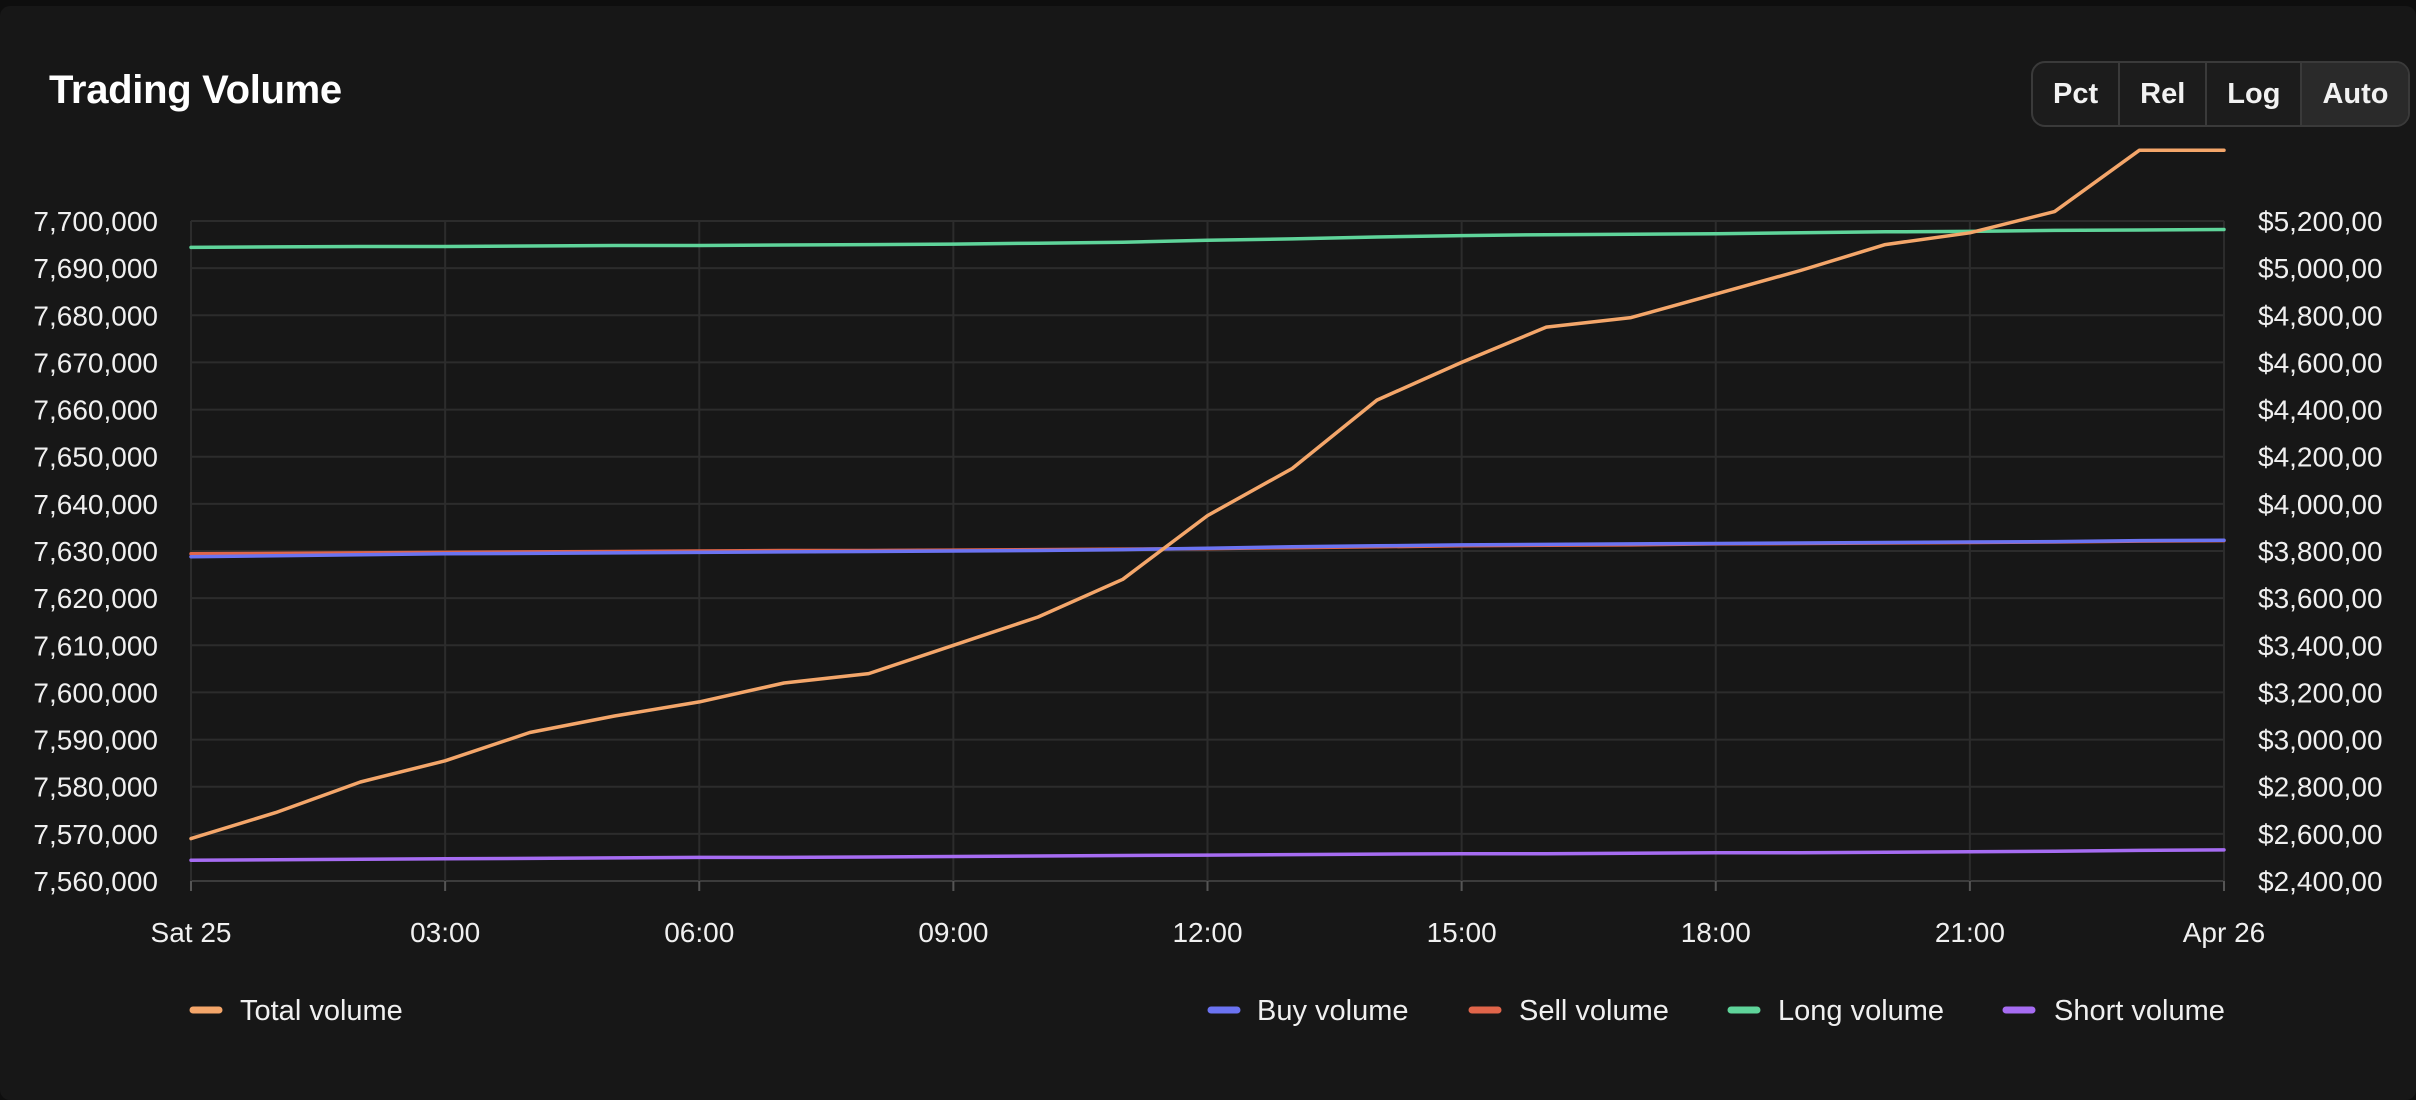 This screenshot has width=2416, height=1100. I want to click on x-tick-label: 18:00, so click(1716, 932).